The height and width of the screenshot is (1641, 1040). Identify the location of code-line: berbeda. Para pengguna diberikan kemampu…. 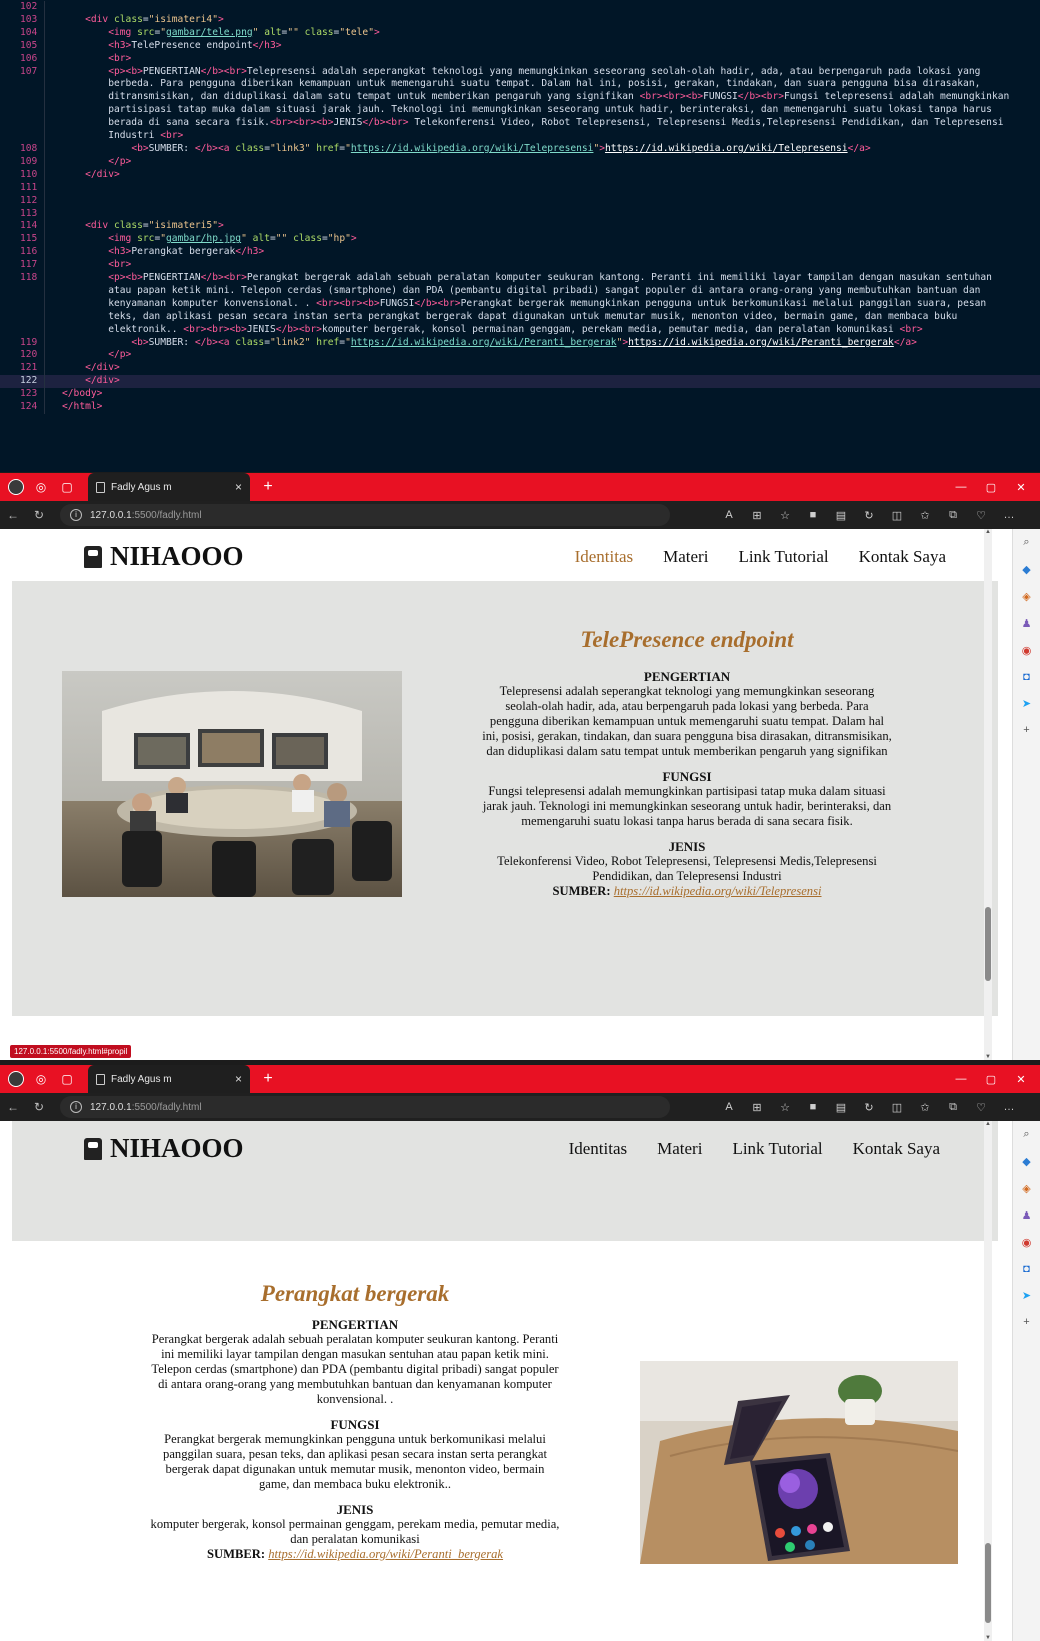
(520, 85).